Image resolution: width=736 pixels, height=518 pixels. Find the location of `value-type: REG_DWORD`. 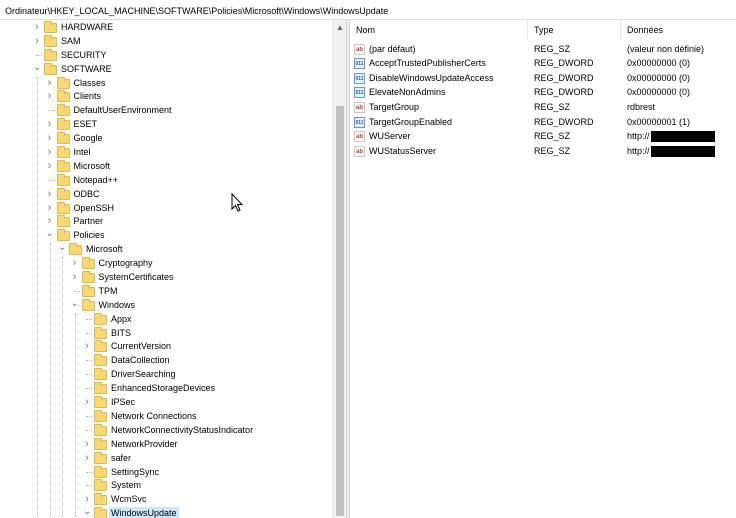

value-type: REG_DWORD is located at coordinates (564, 77).